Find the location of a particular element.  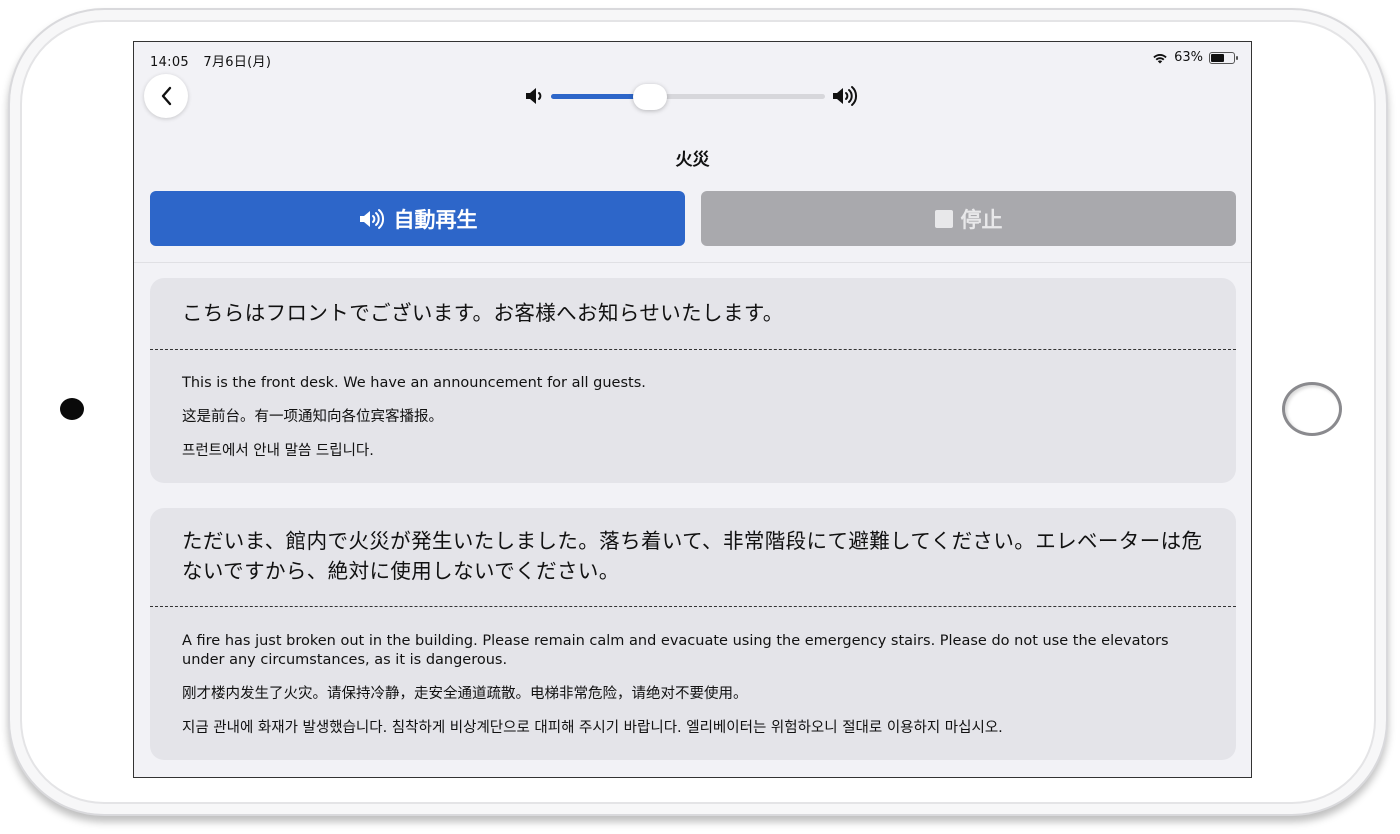

battery-icon is located at coordinates (1223, 57).